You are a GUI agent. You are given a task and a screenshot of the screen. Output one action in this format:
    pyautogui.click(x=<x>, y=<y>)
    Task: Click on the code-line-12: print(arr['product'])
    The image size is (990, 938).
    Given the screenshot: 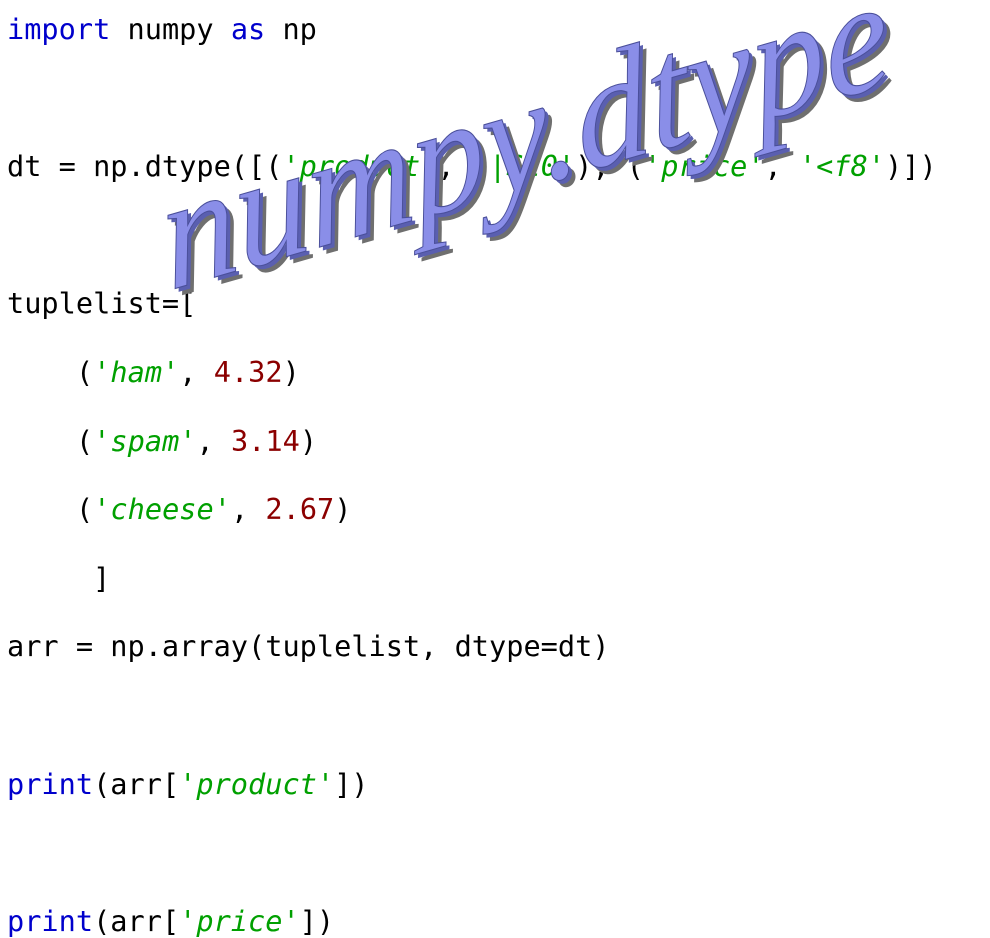 What is the action you would take?
    pyautogui.click(x=472, y=784)
    